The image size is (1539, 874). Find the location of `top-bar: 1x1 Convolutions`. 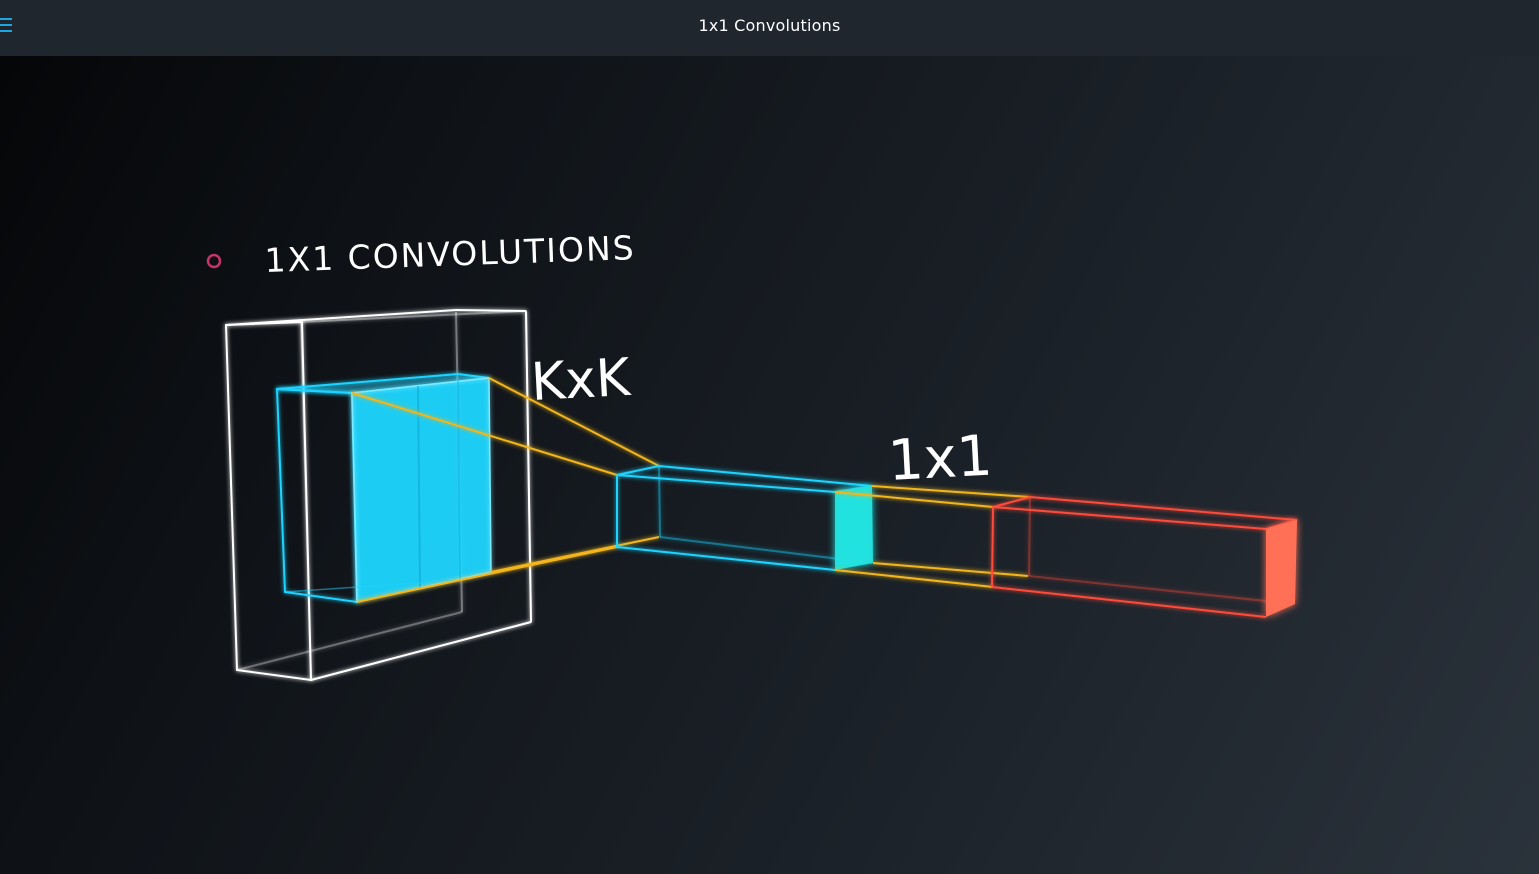

top-bar: 1x1 Convolutions is located at coordinates (769, 28).